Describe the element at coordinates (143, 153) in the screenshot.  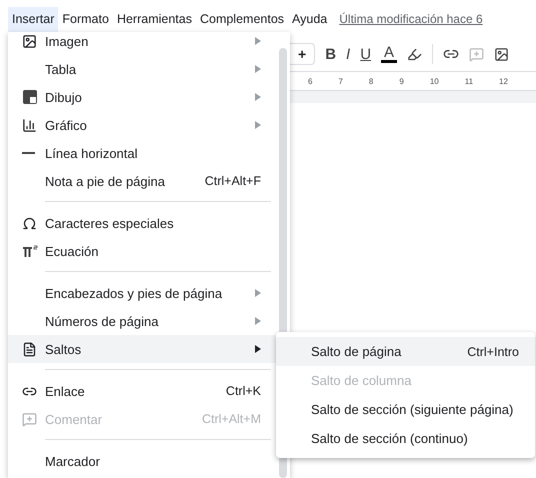
I see `menu-item: Línea horizontal` at that location.